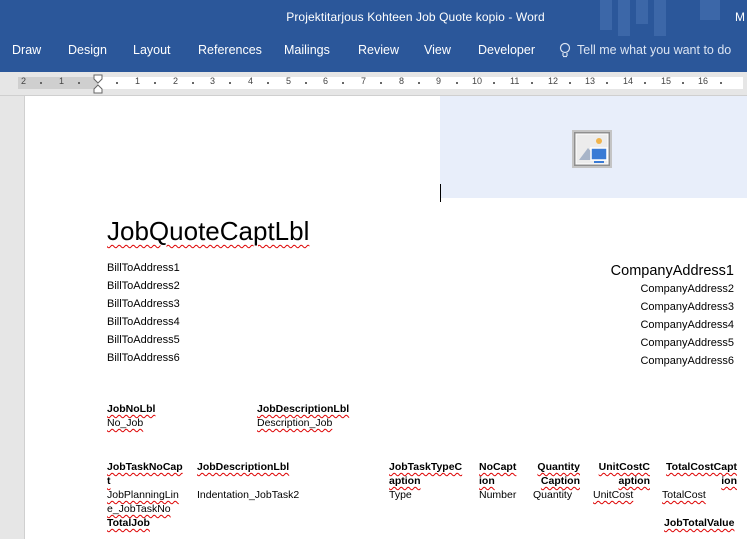 This screenshot has width=747, height=539. What do you see at coordinates (402, 81) in the screenshot?
I see `ruler-number: 8` at bounding box center [402, 81].